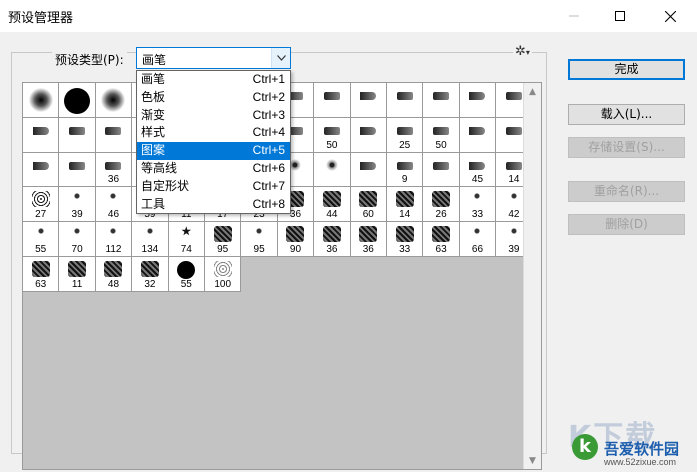  I want to click on chevron-down-icon, so click(280, 58).